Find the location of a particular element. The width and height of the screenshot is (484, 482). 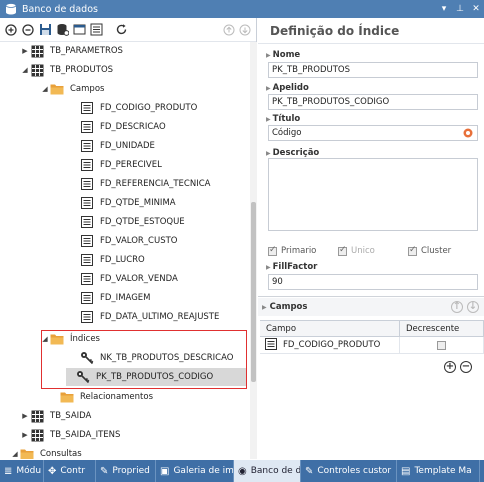

column-decrescente: Decrescente is located at coordinates (442, 328).